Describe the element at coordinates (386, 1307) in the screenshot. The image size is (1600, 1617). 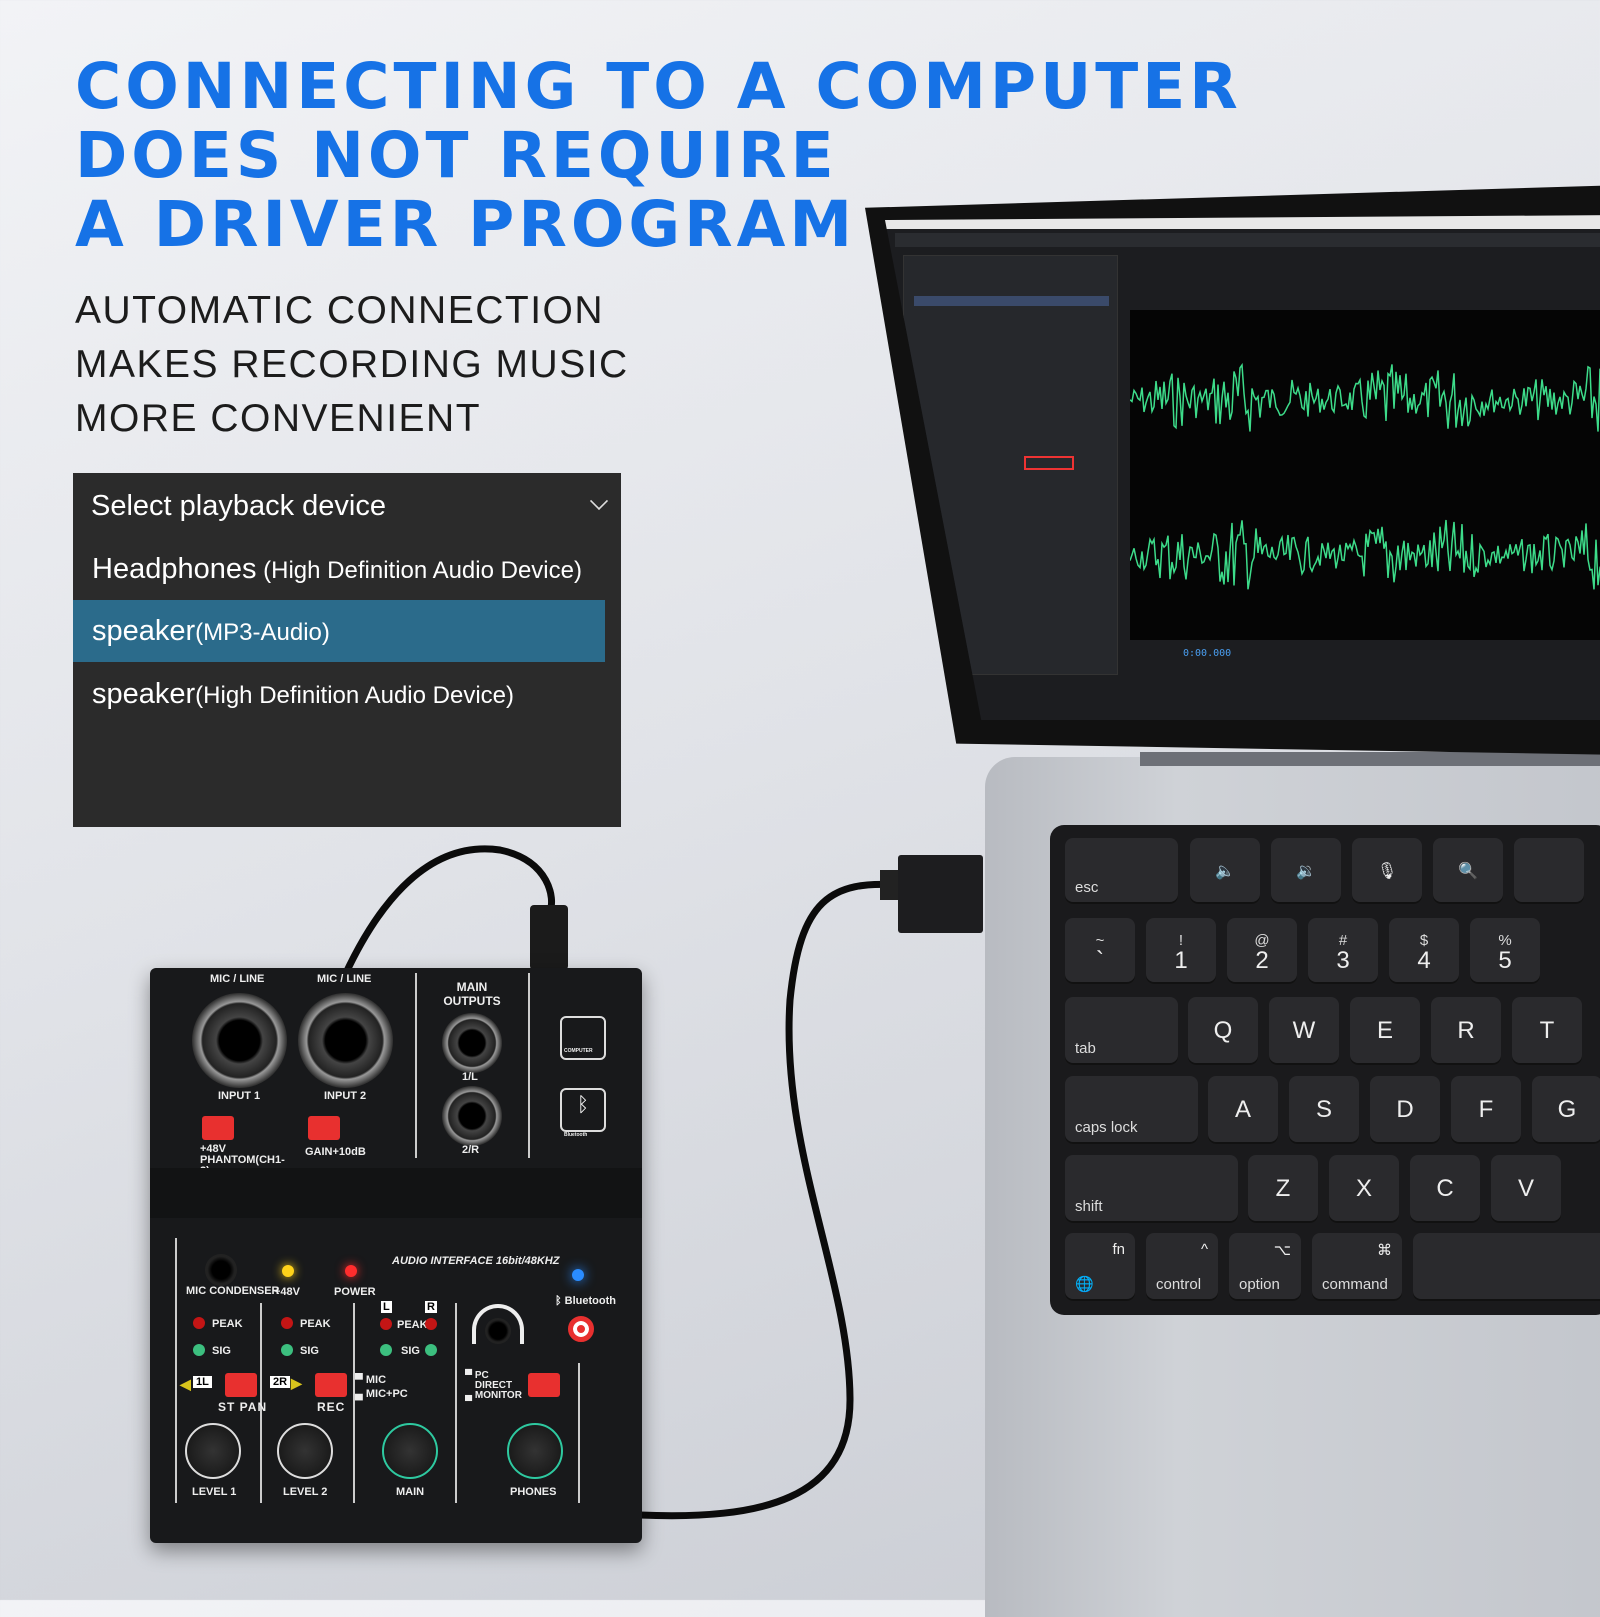
I see `label-l: L` at that location.